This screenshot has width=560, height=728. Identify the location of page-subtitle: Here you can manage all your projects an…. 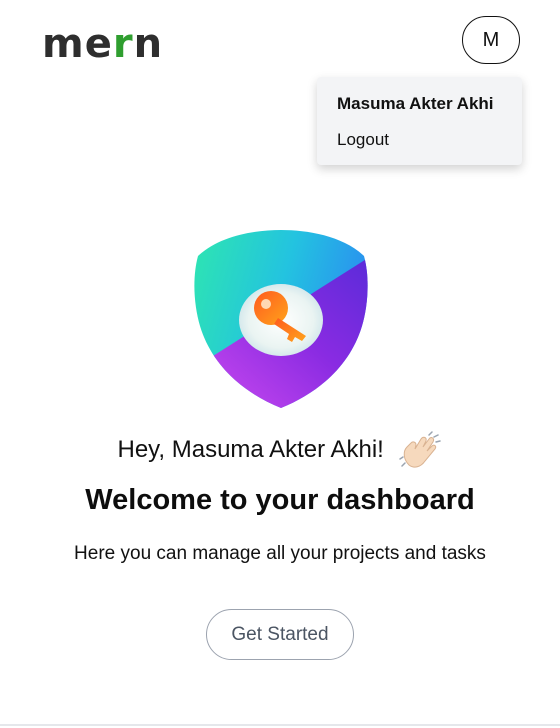
(280, 553).